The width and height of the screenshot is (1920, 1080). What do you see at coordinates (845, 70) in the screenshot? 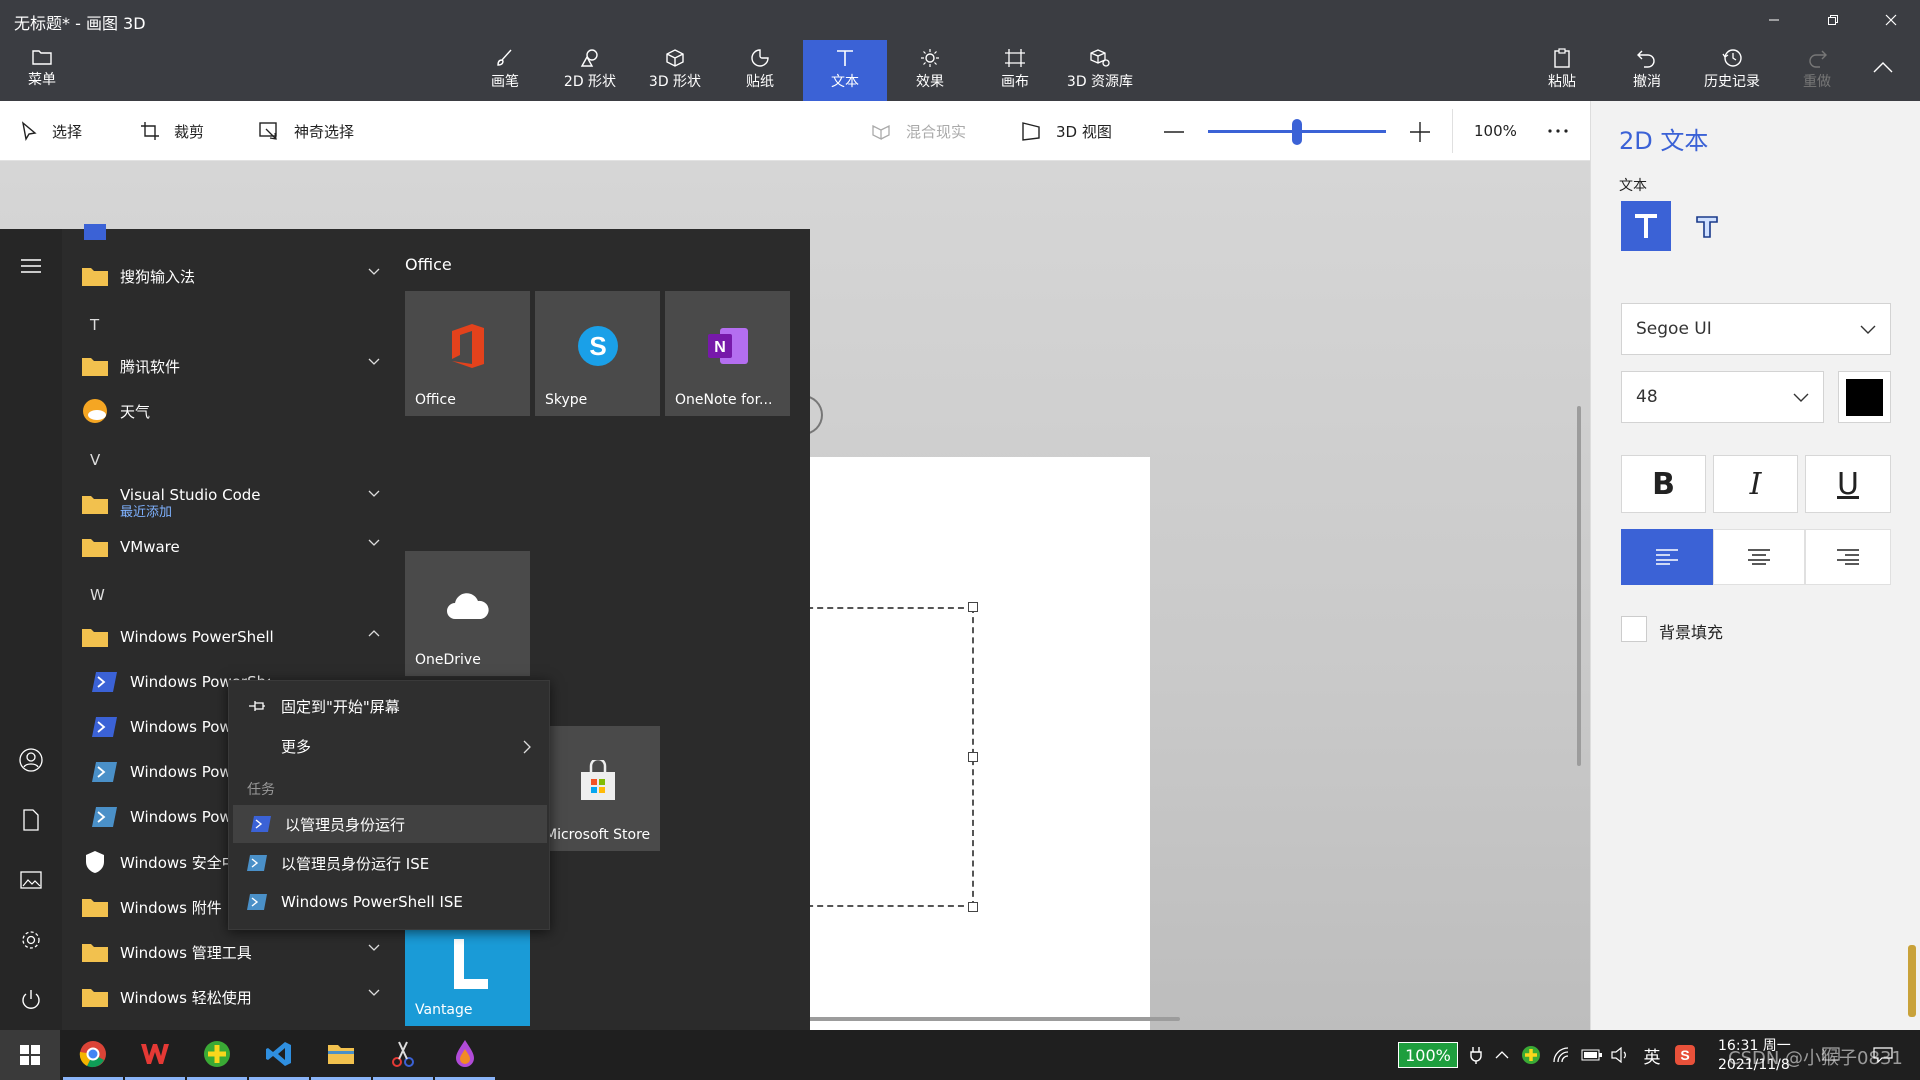
I see `tool-text: 文本` at bounding box center [845, 70].